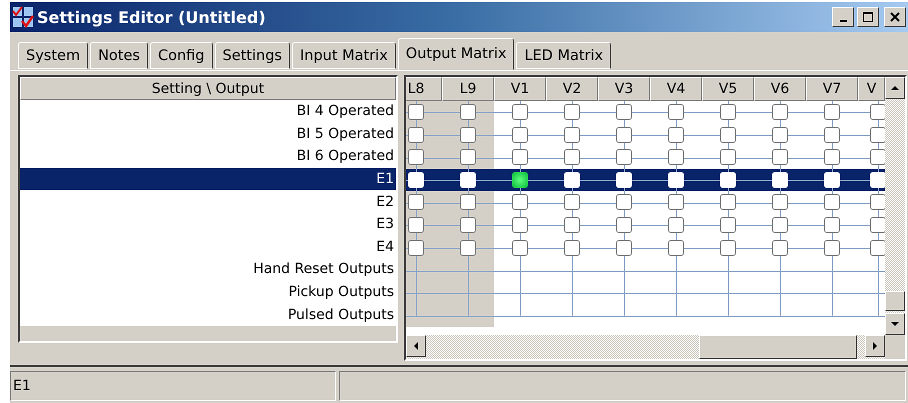 The image size is (908, 403). I want to click on down-arrow-icon, so click(895, 324).